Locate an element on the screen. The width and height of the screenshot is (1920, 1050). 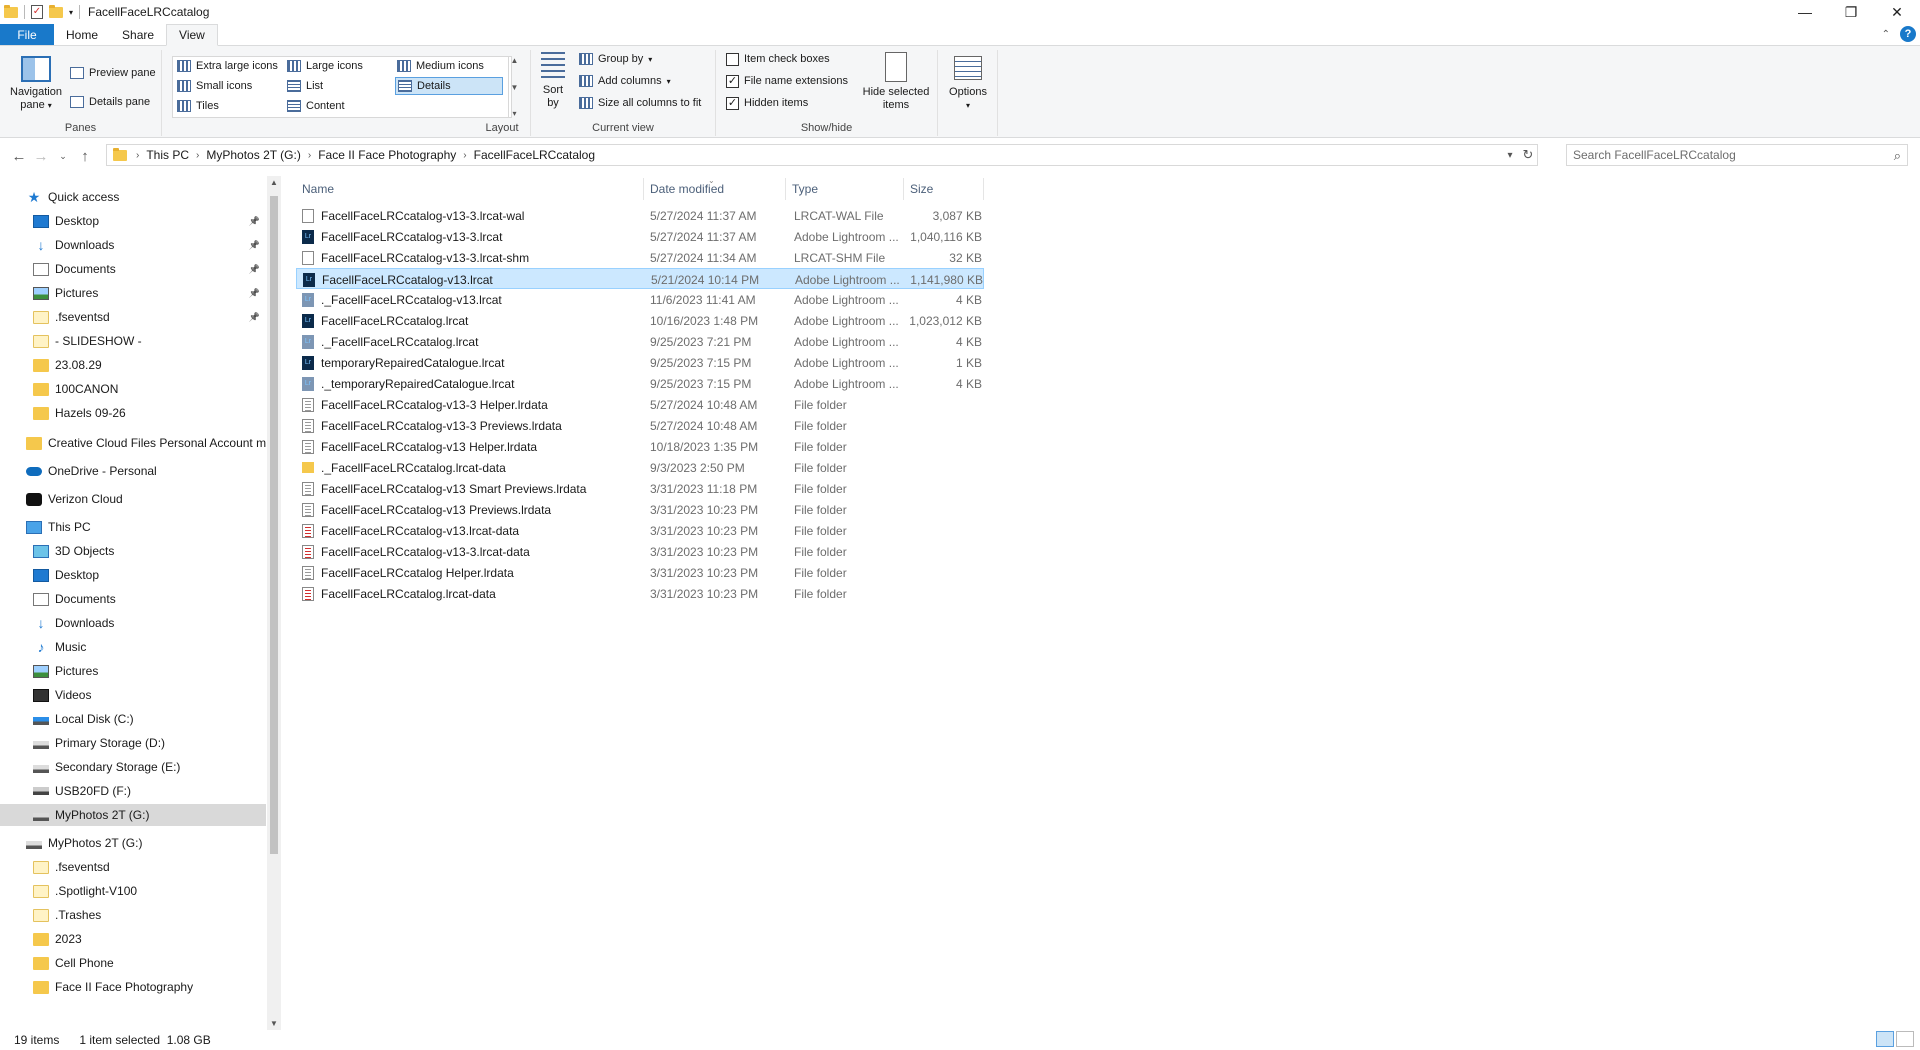
nav-item: 3D Objects is located at coordinates (133, 551).